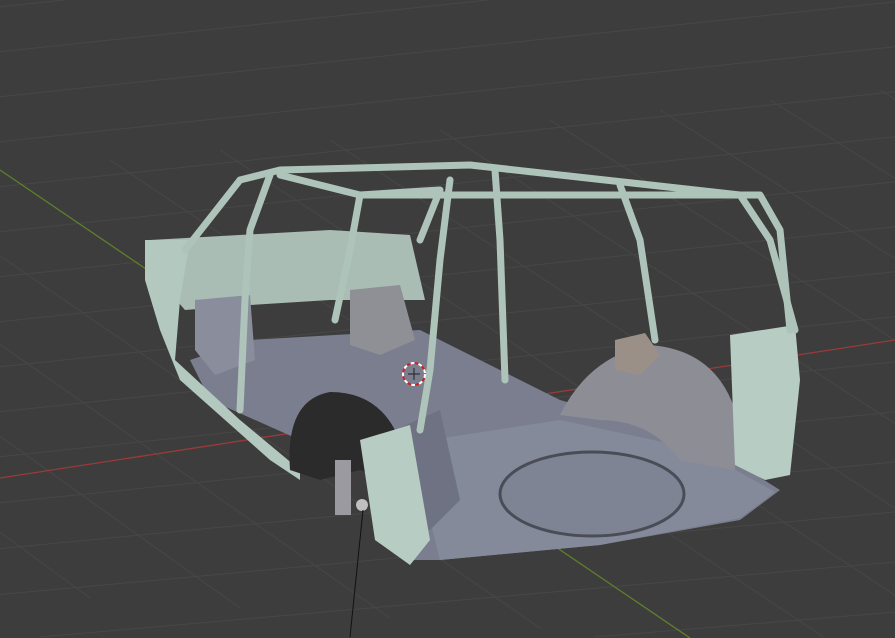 This screenshot has height=638, width=895. What do you see at coordinates (362, 505) in the screenshot?
I see `hub` at bounding box center [362, 505].